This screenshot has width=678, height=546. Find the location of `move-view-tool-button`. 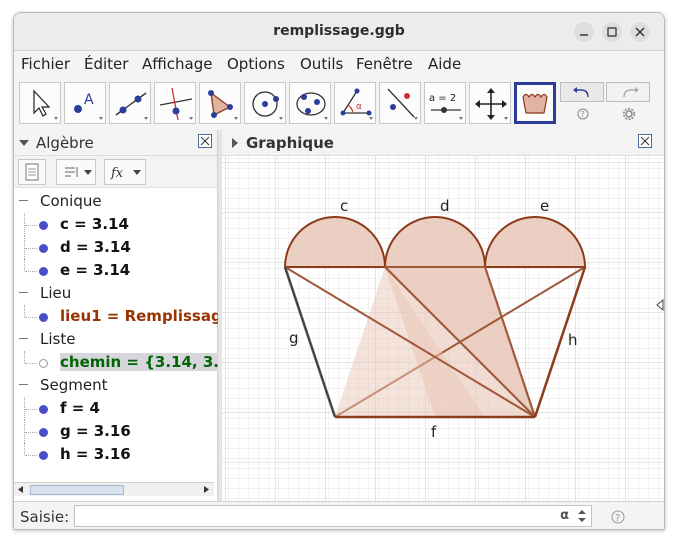

move-view-tool-button is located at coordinates (490, 103).